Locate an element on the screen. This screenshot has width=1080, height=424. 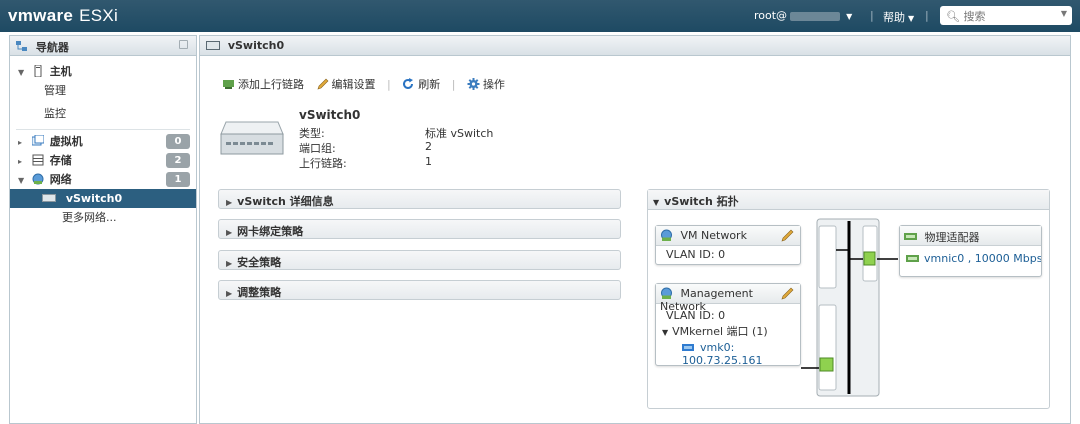
add-uplink-icon is located at coordinates (228, 84).